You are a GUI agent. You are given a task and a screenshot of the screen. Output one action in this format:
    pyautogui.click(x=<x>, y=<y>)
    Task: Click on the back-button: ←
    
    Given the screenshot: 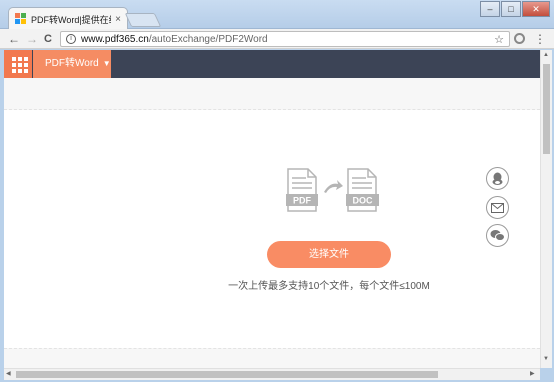 What is the action you would take?
    pyautogui.click(x=14, y=39)
    